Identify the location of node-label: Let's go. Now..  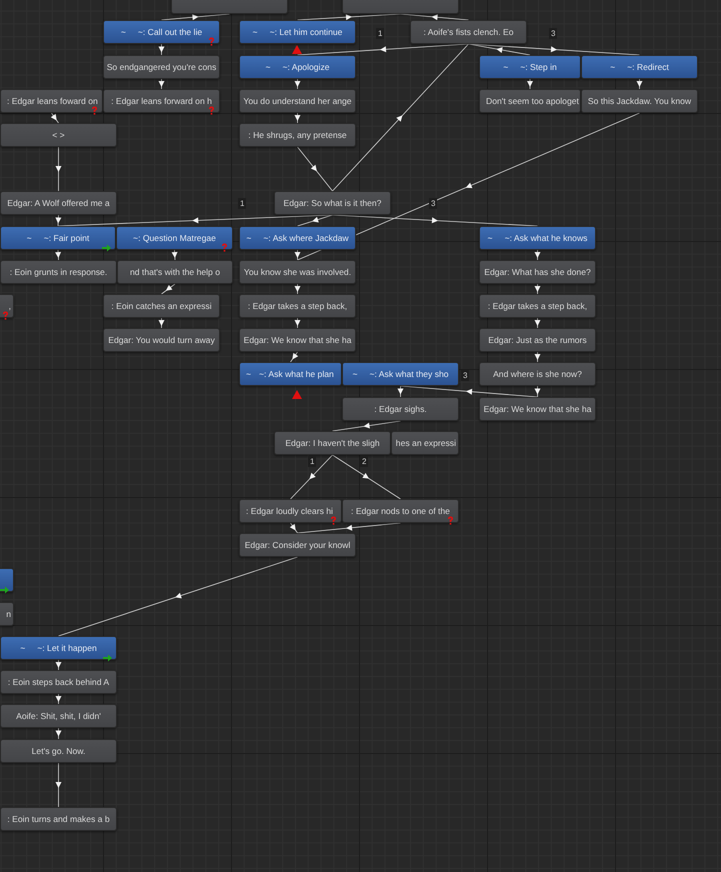
(59, 751).